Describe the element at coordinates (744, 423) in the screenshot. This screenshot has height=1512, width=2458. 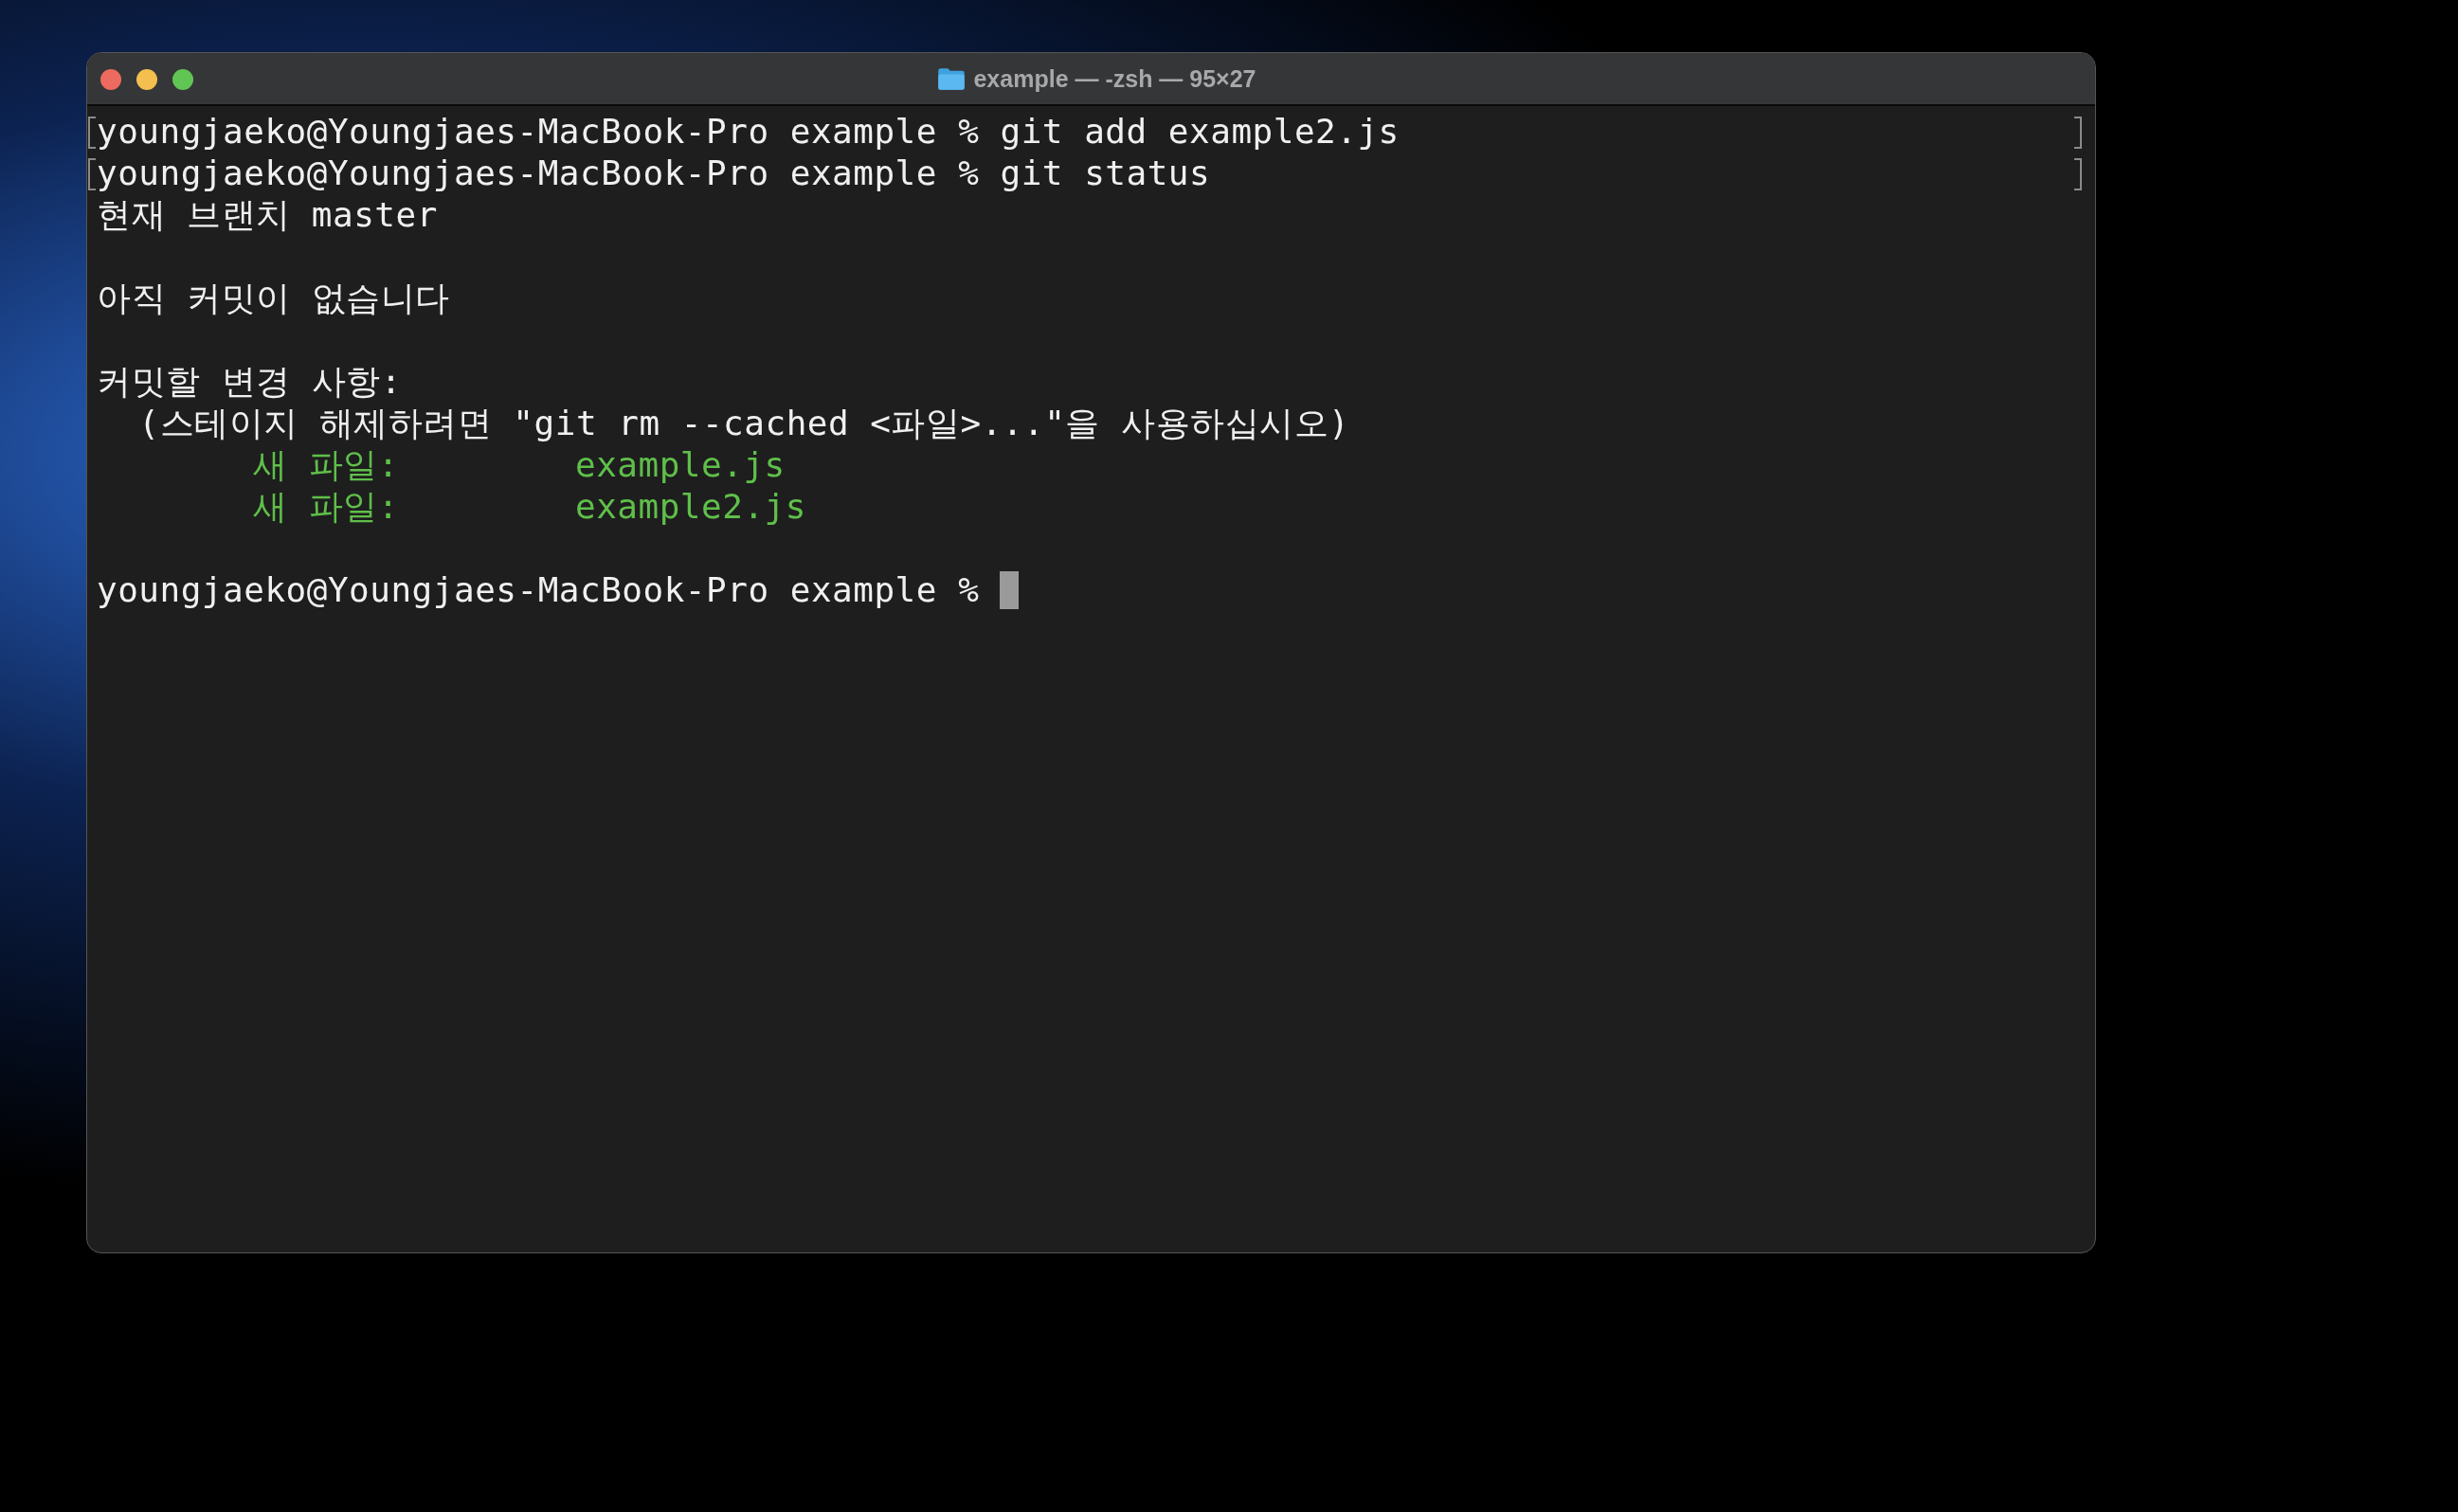
I see `output-text: (스테이지 해제하려면 "git rm --cached <파일>..."을 사용하십시오)` at that location.